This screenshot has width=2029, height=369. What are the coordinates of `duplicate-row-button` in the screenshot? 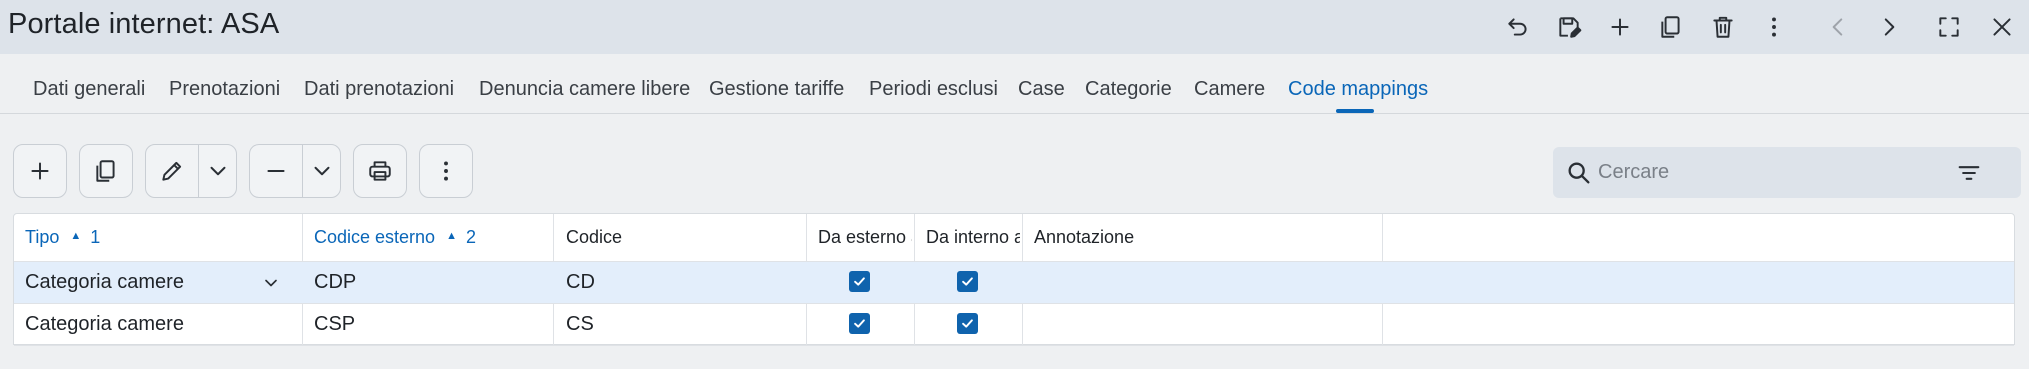 It's located at (106, 171).